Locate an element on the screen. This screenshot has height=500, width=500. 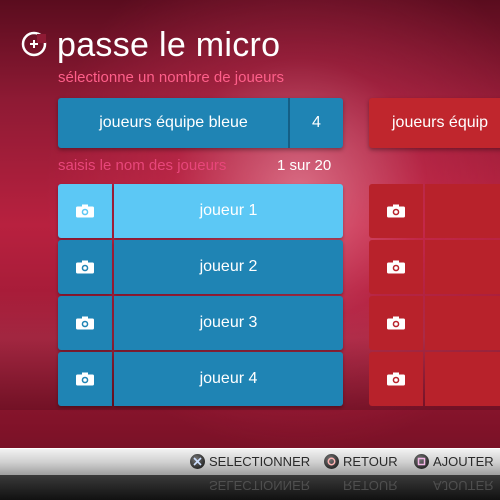
back-label-reflection: RETOUR is located at coordinates (370, 485).